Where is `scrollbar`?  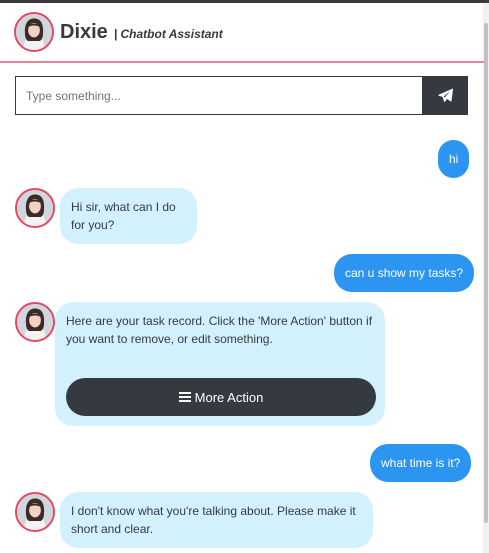
scrollbar is located at coordinates (486, 278).